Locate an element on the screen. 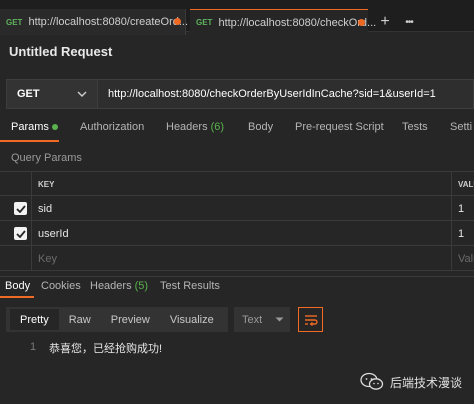 The width and height of the screenshot is (474, 404). tab-settings: Setti is located at coordinates (461, 127).